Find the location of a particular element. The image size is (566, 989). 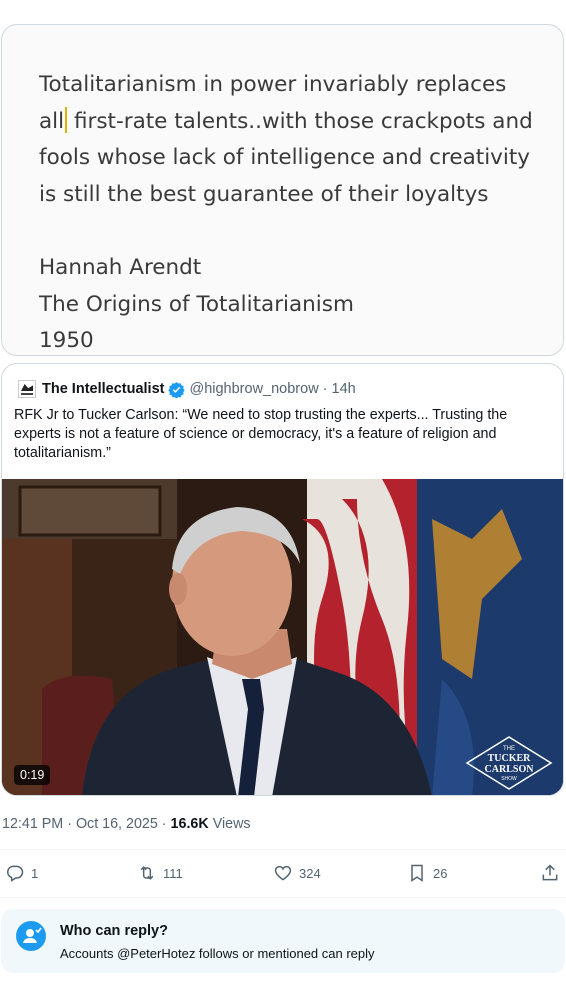

account-handle: @highbrow_nobrow is located at coordinates (253, 389).